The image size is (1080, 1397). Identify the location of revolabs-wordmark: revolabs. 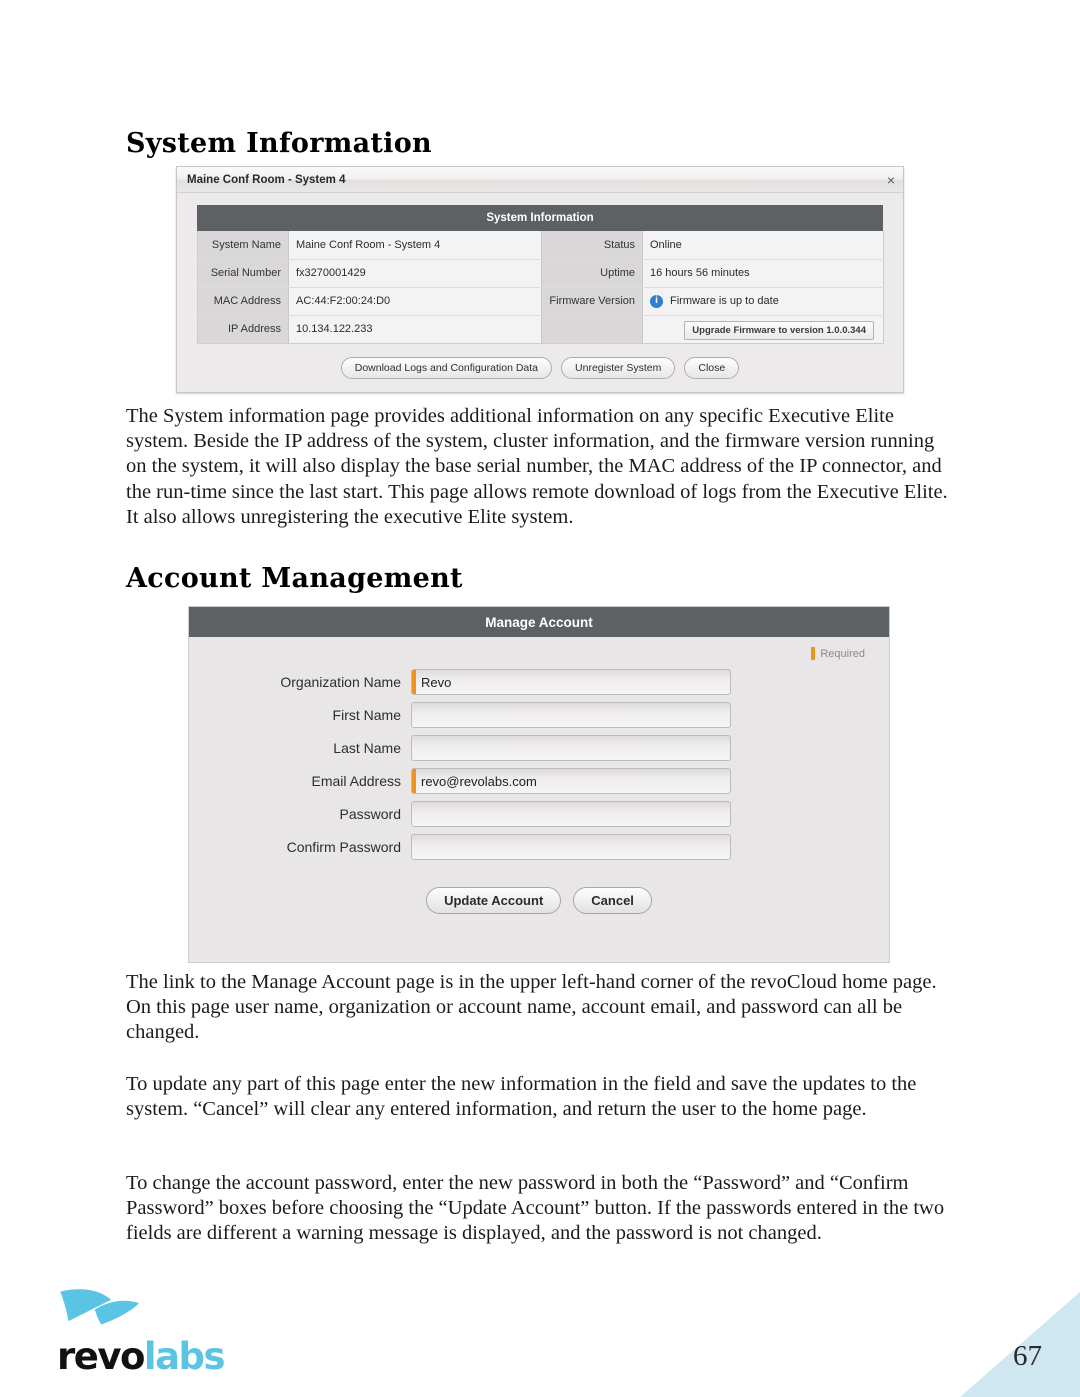
(144, 1356).